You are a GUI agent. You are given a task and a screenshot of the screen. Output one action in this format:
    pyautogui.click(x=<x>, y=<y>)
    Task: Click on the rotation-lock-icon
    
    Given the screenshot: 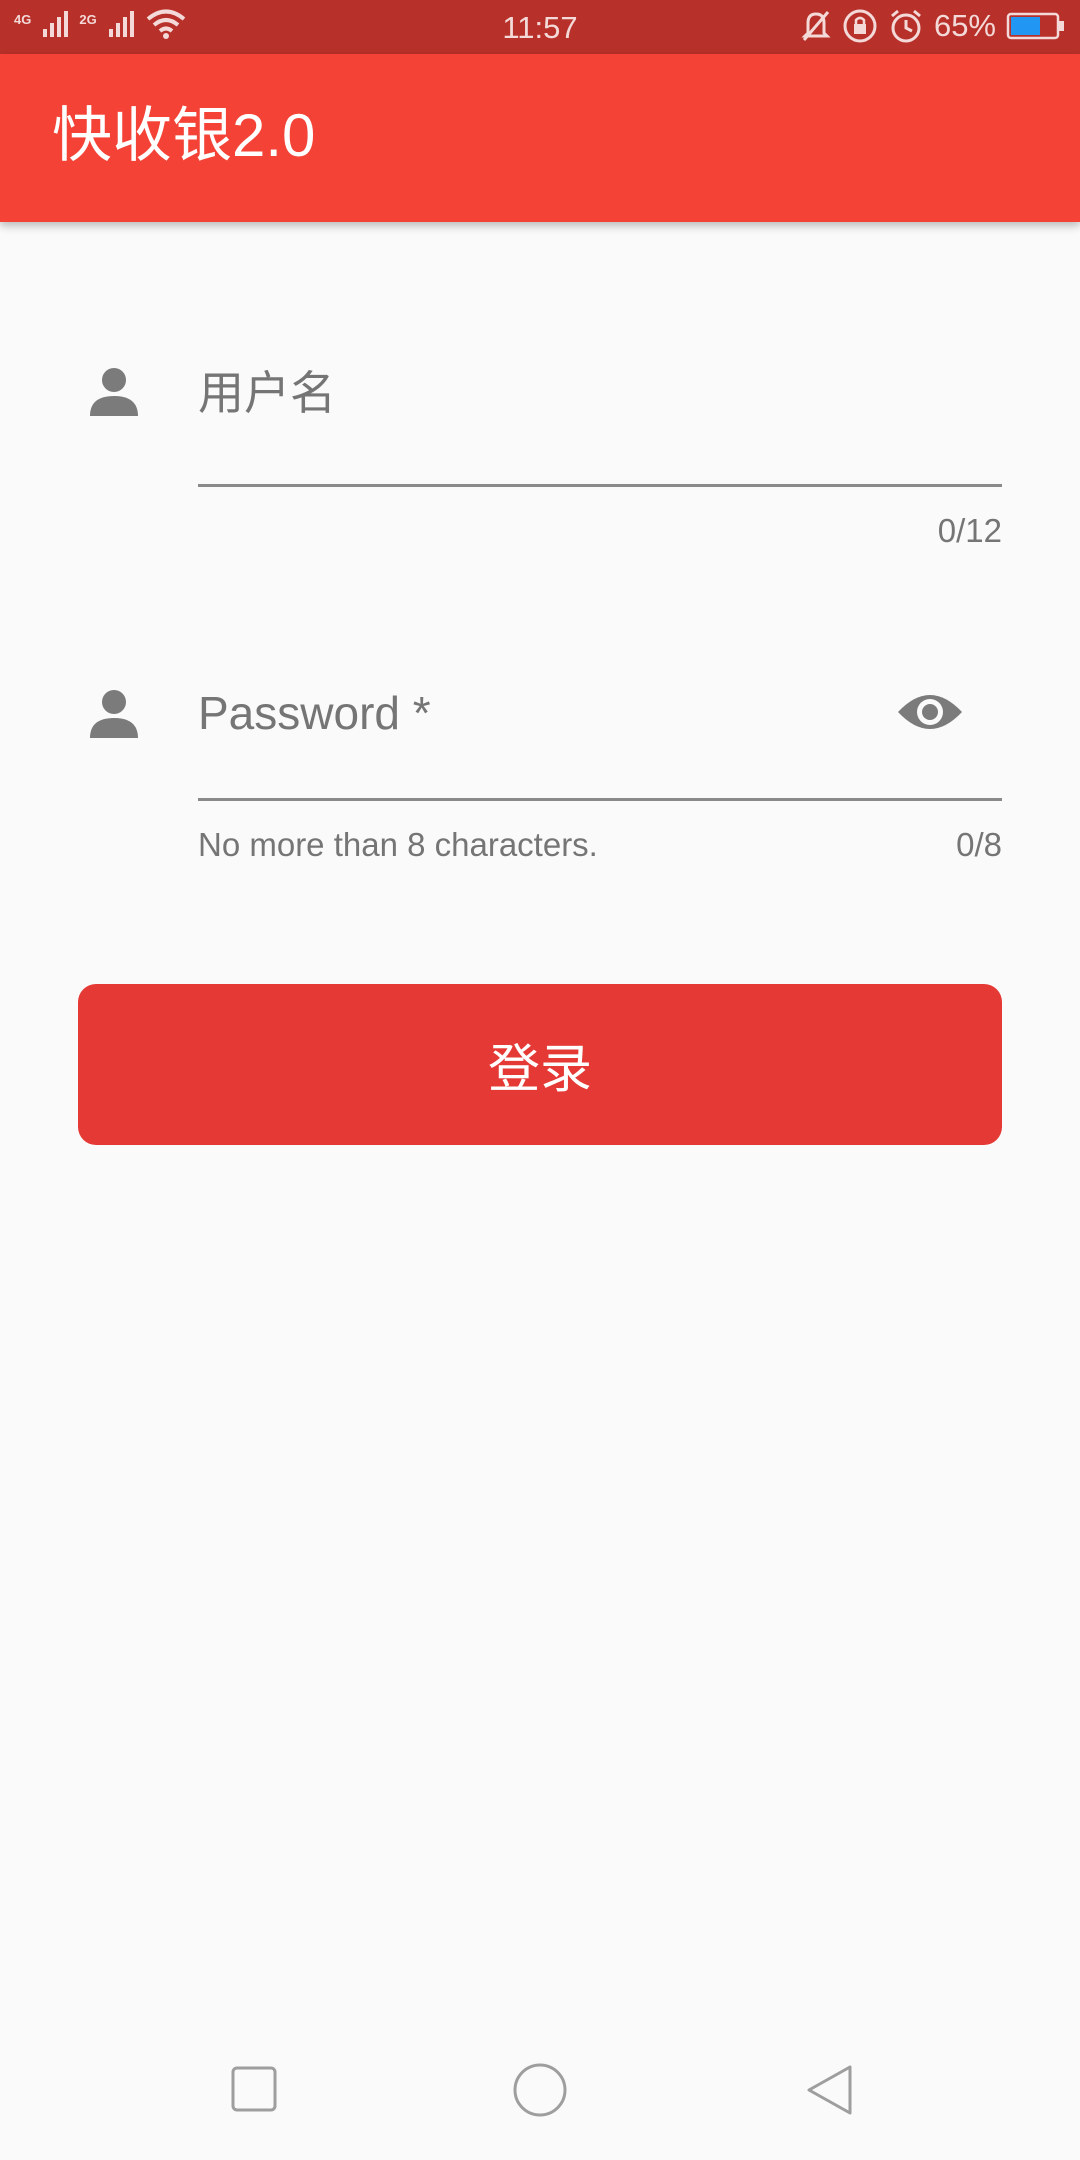 What is the action you would take?
    pyautogui.click(x=860, y=26)
    